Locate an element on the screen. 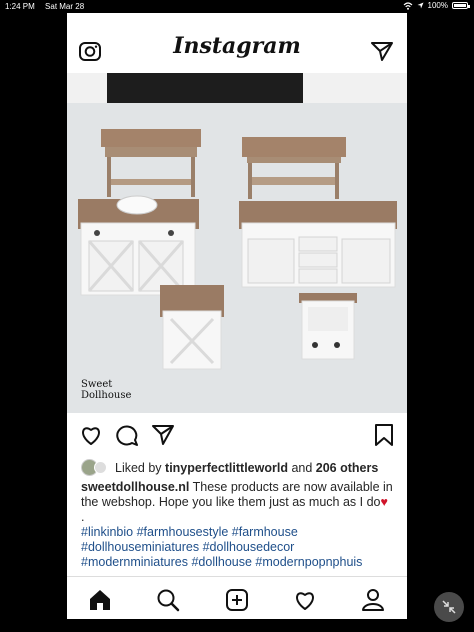 This screenshot has height=632, width=474. heart-emoji: ♥ is located at coordinates (384, 502).